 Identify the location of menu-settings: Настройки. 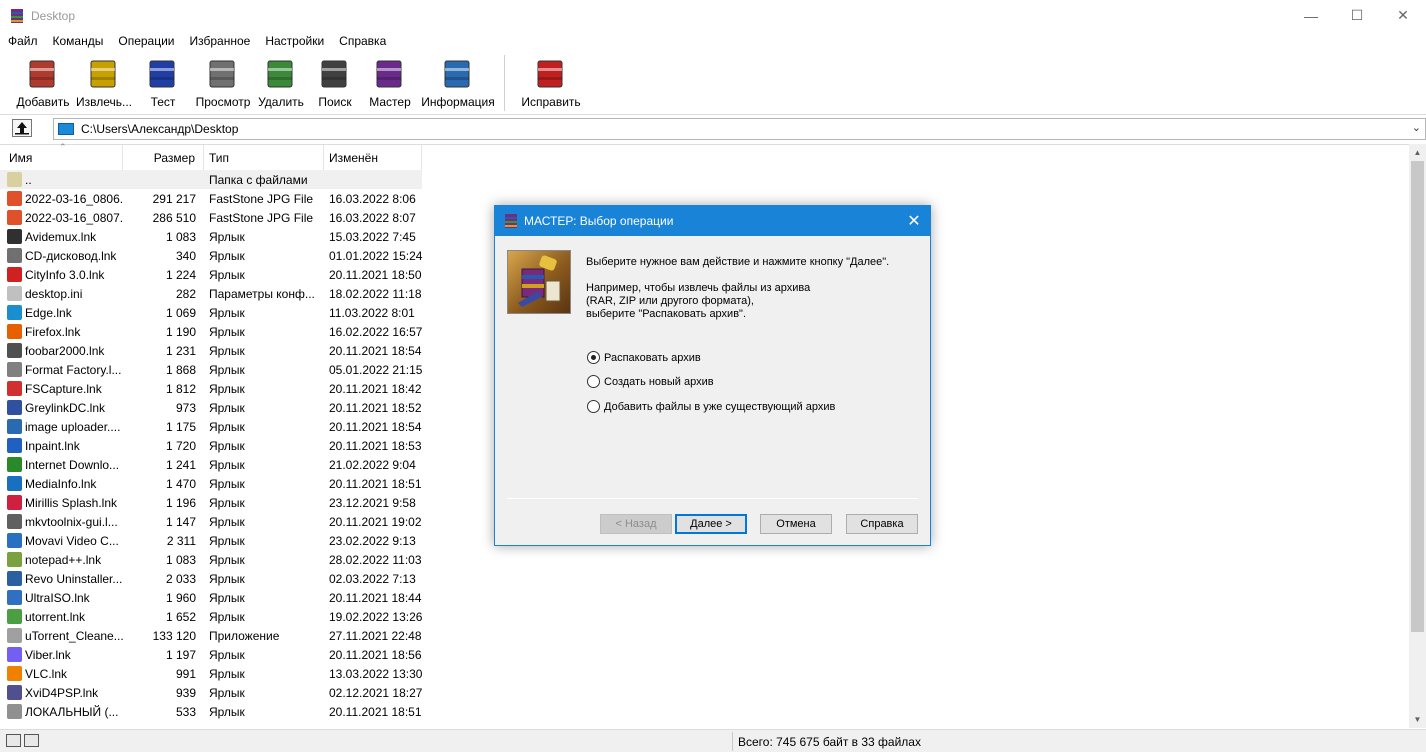
(294, 41).